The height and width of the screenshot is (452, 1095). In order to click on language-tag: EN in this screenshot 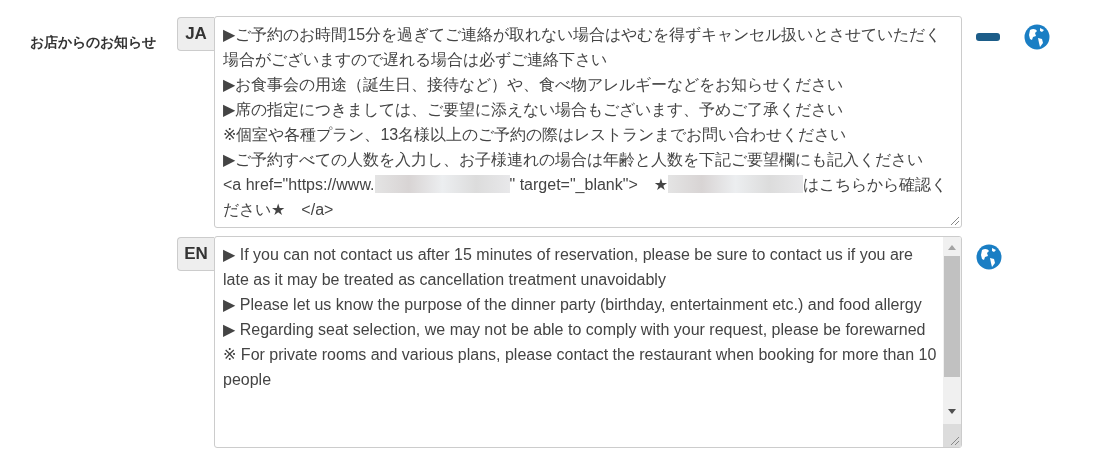, I will do `click(195, 254)`.